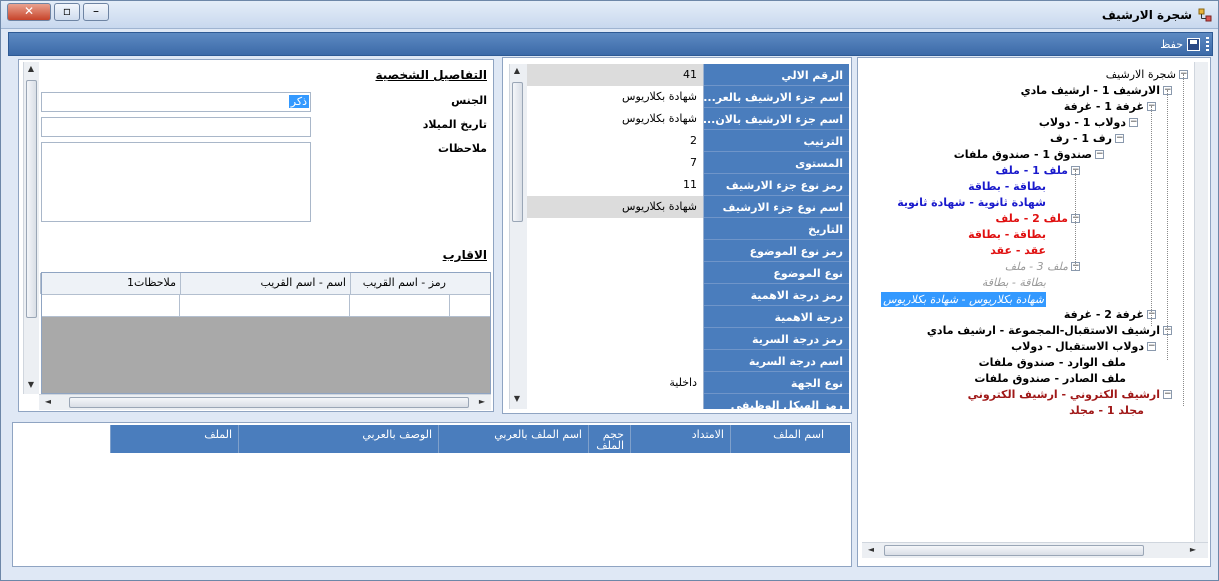  Describe the element at coordinates (776, 339) in the screenshot. I see `property-name: رمز درجة السرية` at that location.